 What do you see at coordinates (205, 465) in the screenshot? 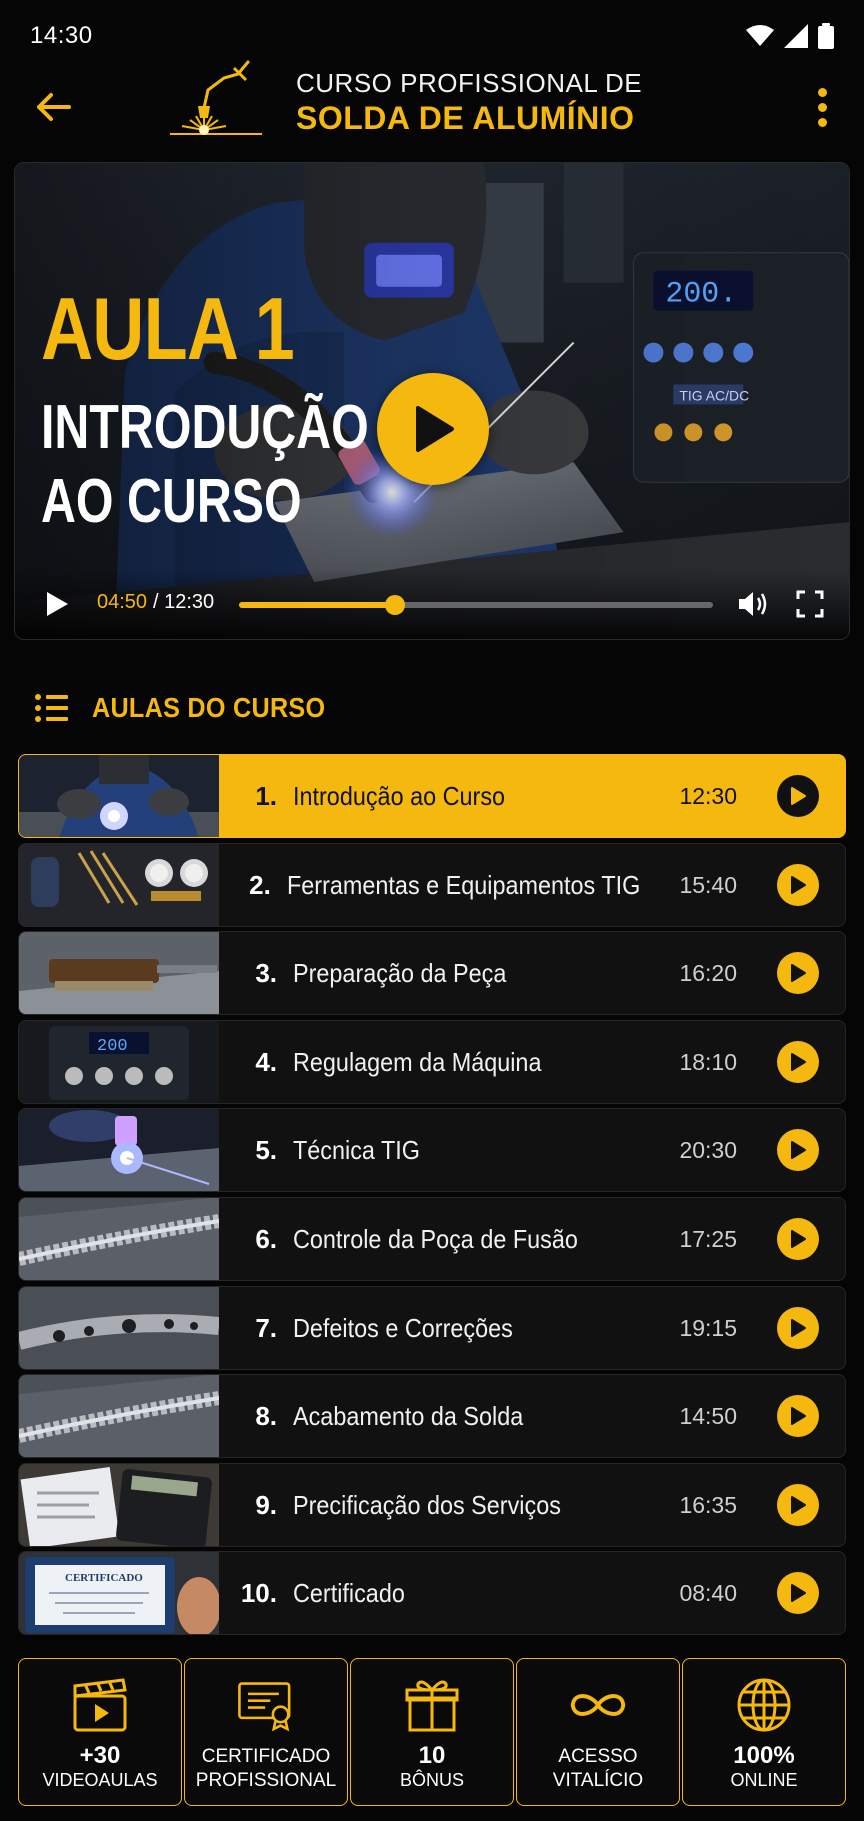
I see `video-lesson-title: INTRODUÇÃO AO CURSO` at bounding box center [205, 465].